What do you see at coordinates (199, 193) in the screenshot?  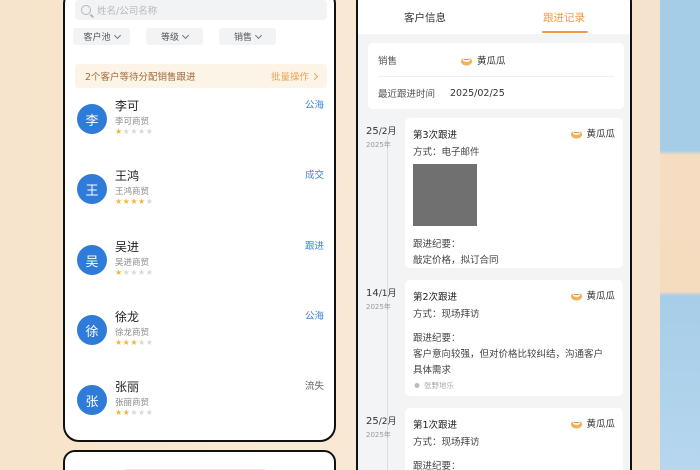 I see `customer-item: 王王鸿王鸿商贸 ★★★★★ 成交` at bounding box center [199, 193].